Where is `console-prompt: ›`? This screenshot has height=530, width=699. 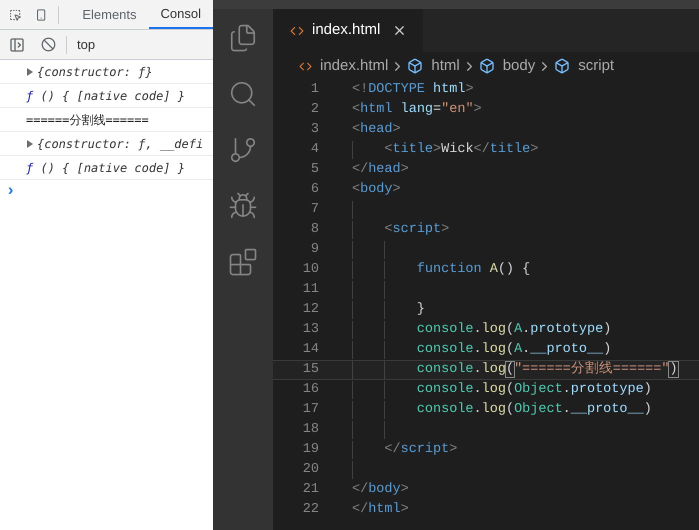 console-prompt: › is located at coordinates (11, 191).